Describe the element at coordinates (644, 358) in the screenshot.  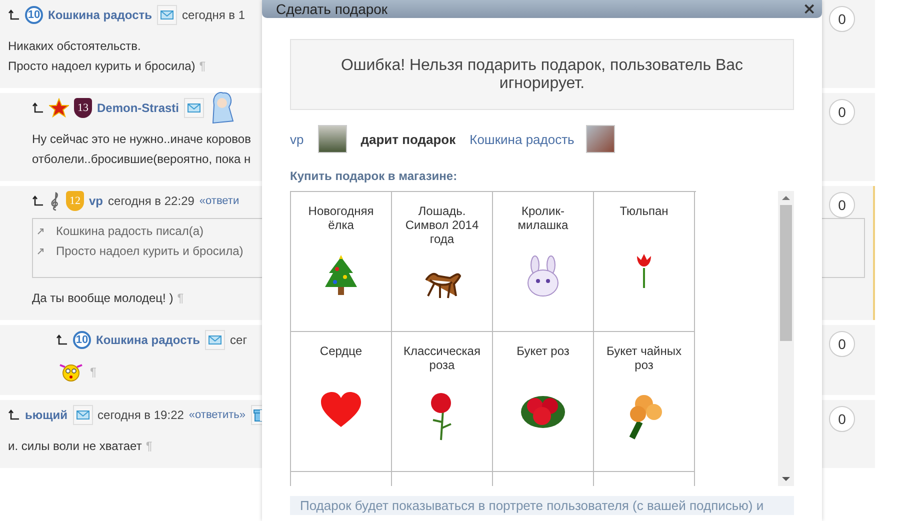
I see `gift-name: Букет чайных роз` at that location.